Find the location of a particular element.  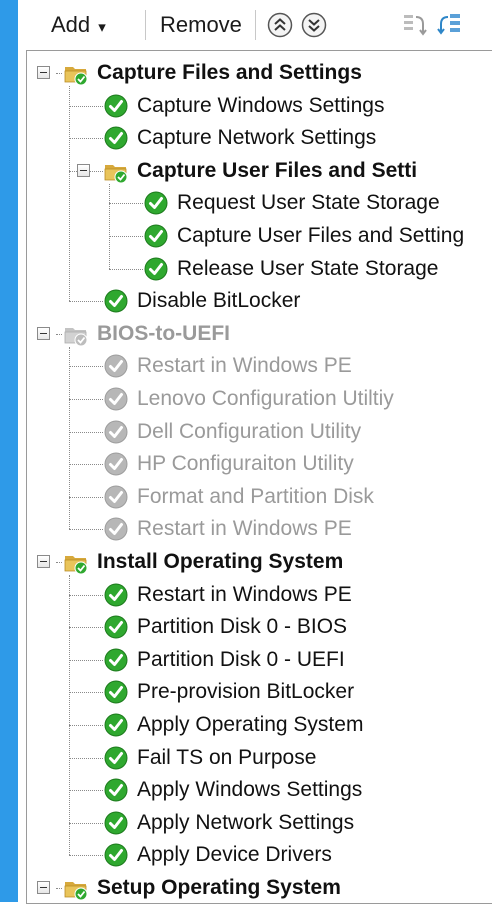

tree-item-label: Dell Configuration Utility is located at coordinates (249, 431).